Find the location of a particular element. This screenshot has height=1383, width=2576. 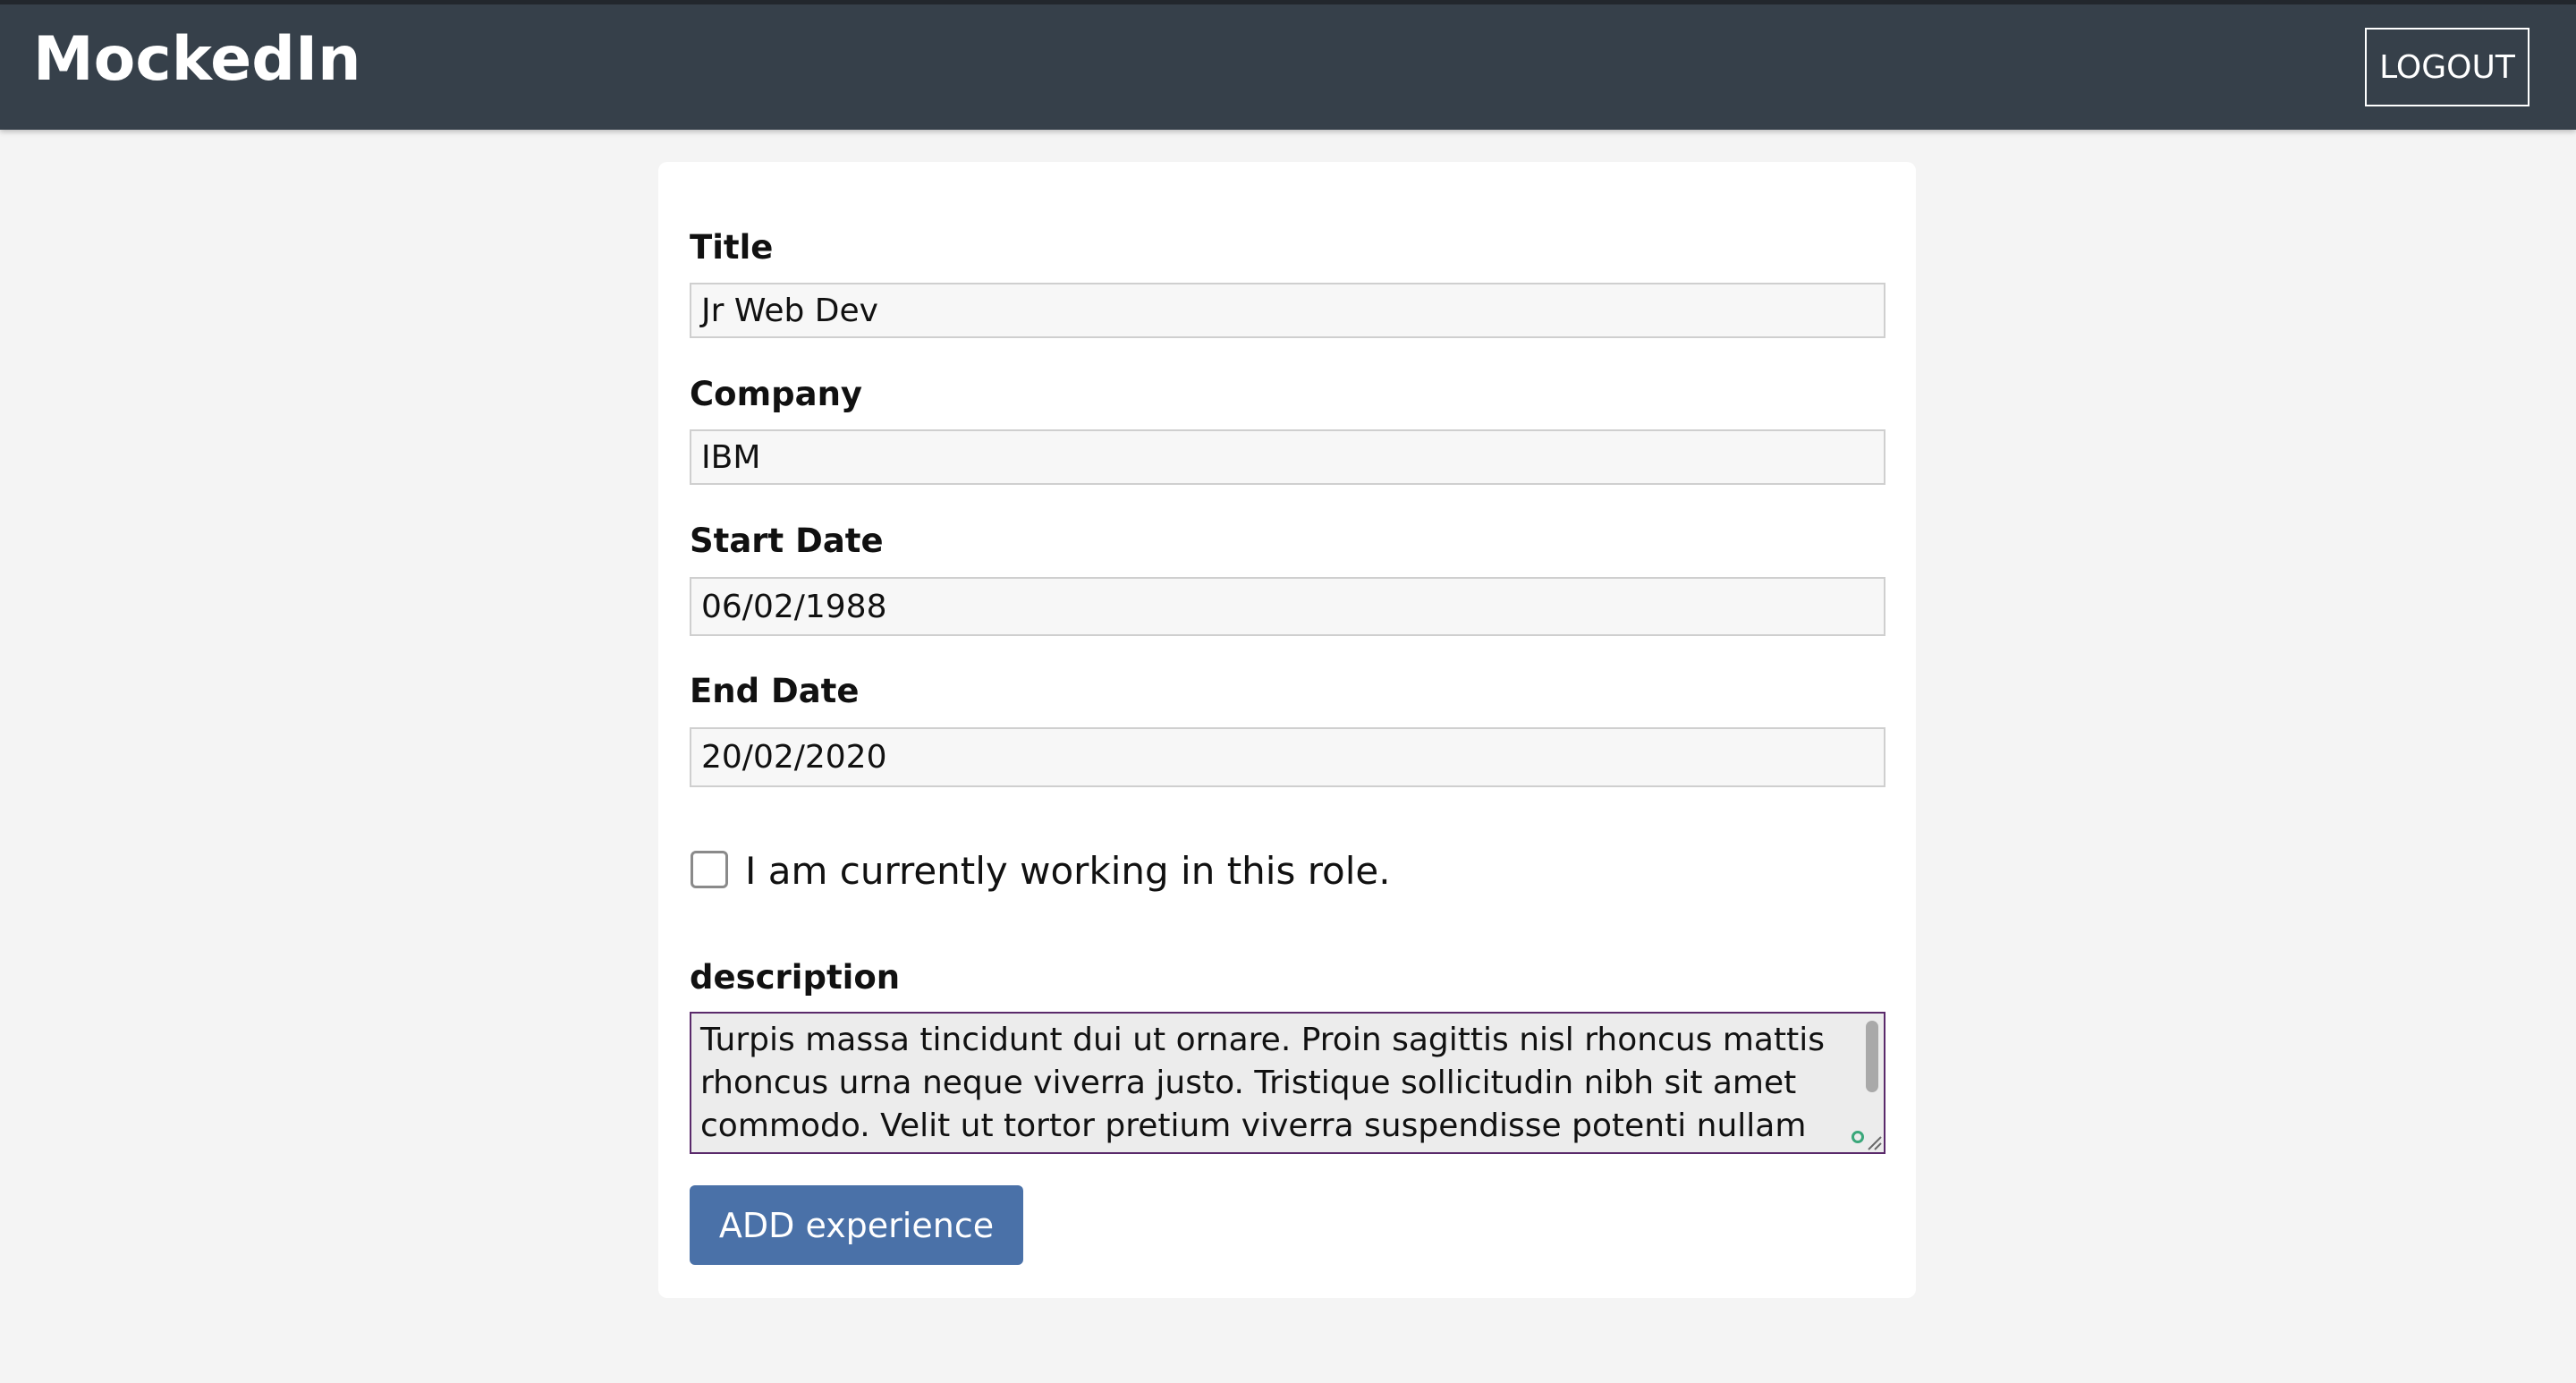

textarea-scroll-thumb is located at coordinates (1872, 1056).